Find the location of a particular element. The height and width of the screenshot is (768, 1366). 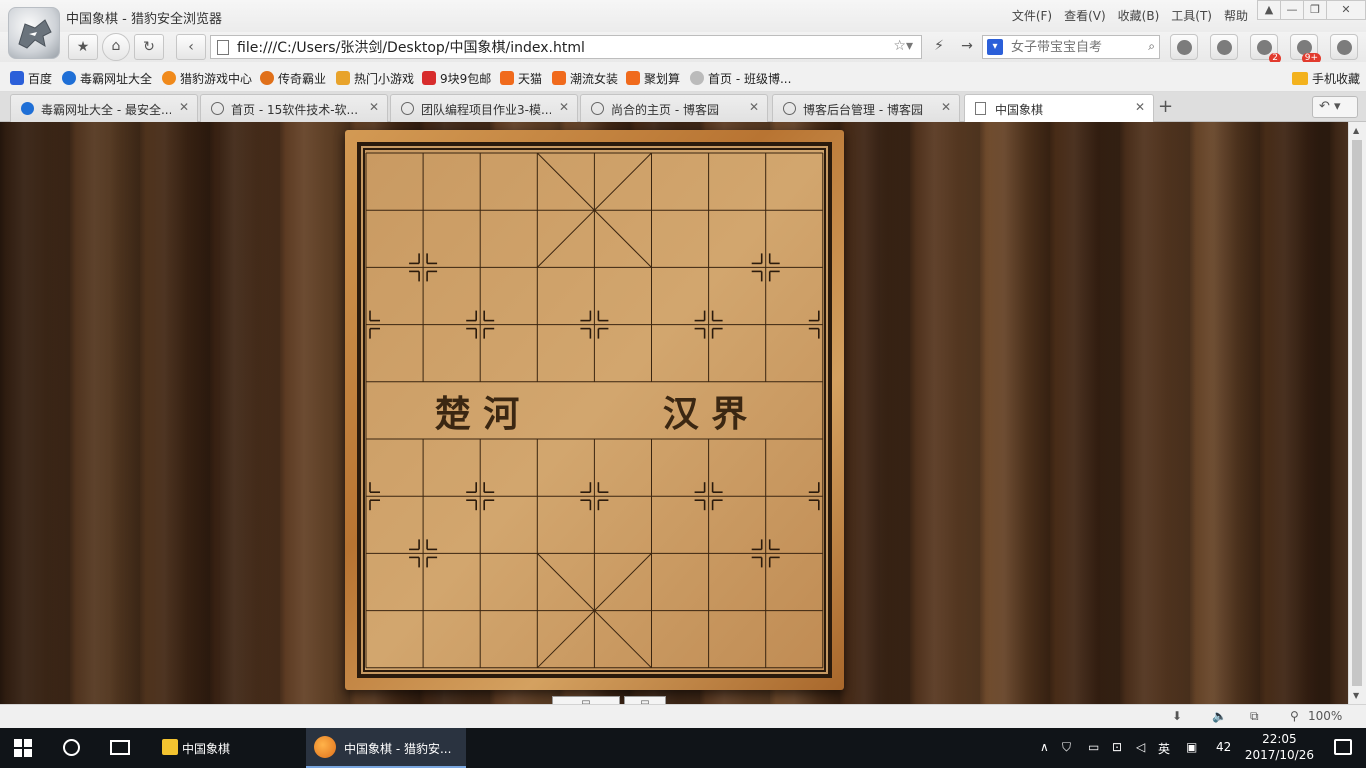

network-icon: ⊡ is located at coordinates (1117, 747).